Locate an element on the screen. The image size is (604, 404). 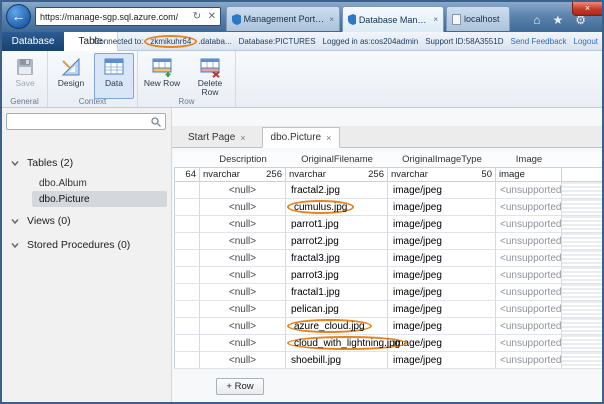
tab-start-page: Start Page × is located at coordinates (217, 137).